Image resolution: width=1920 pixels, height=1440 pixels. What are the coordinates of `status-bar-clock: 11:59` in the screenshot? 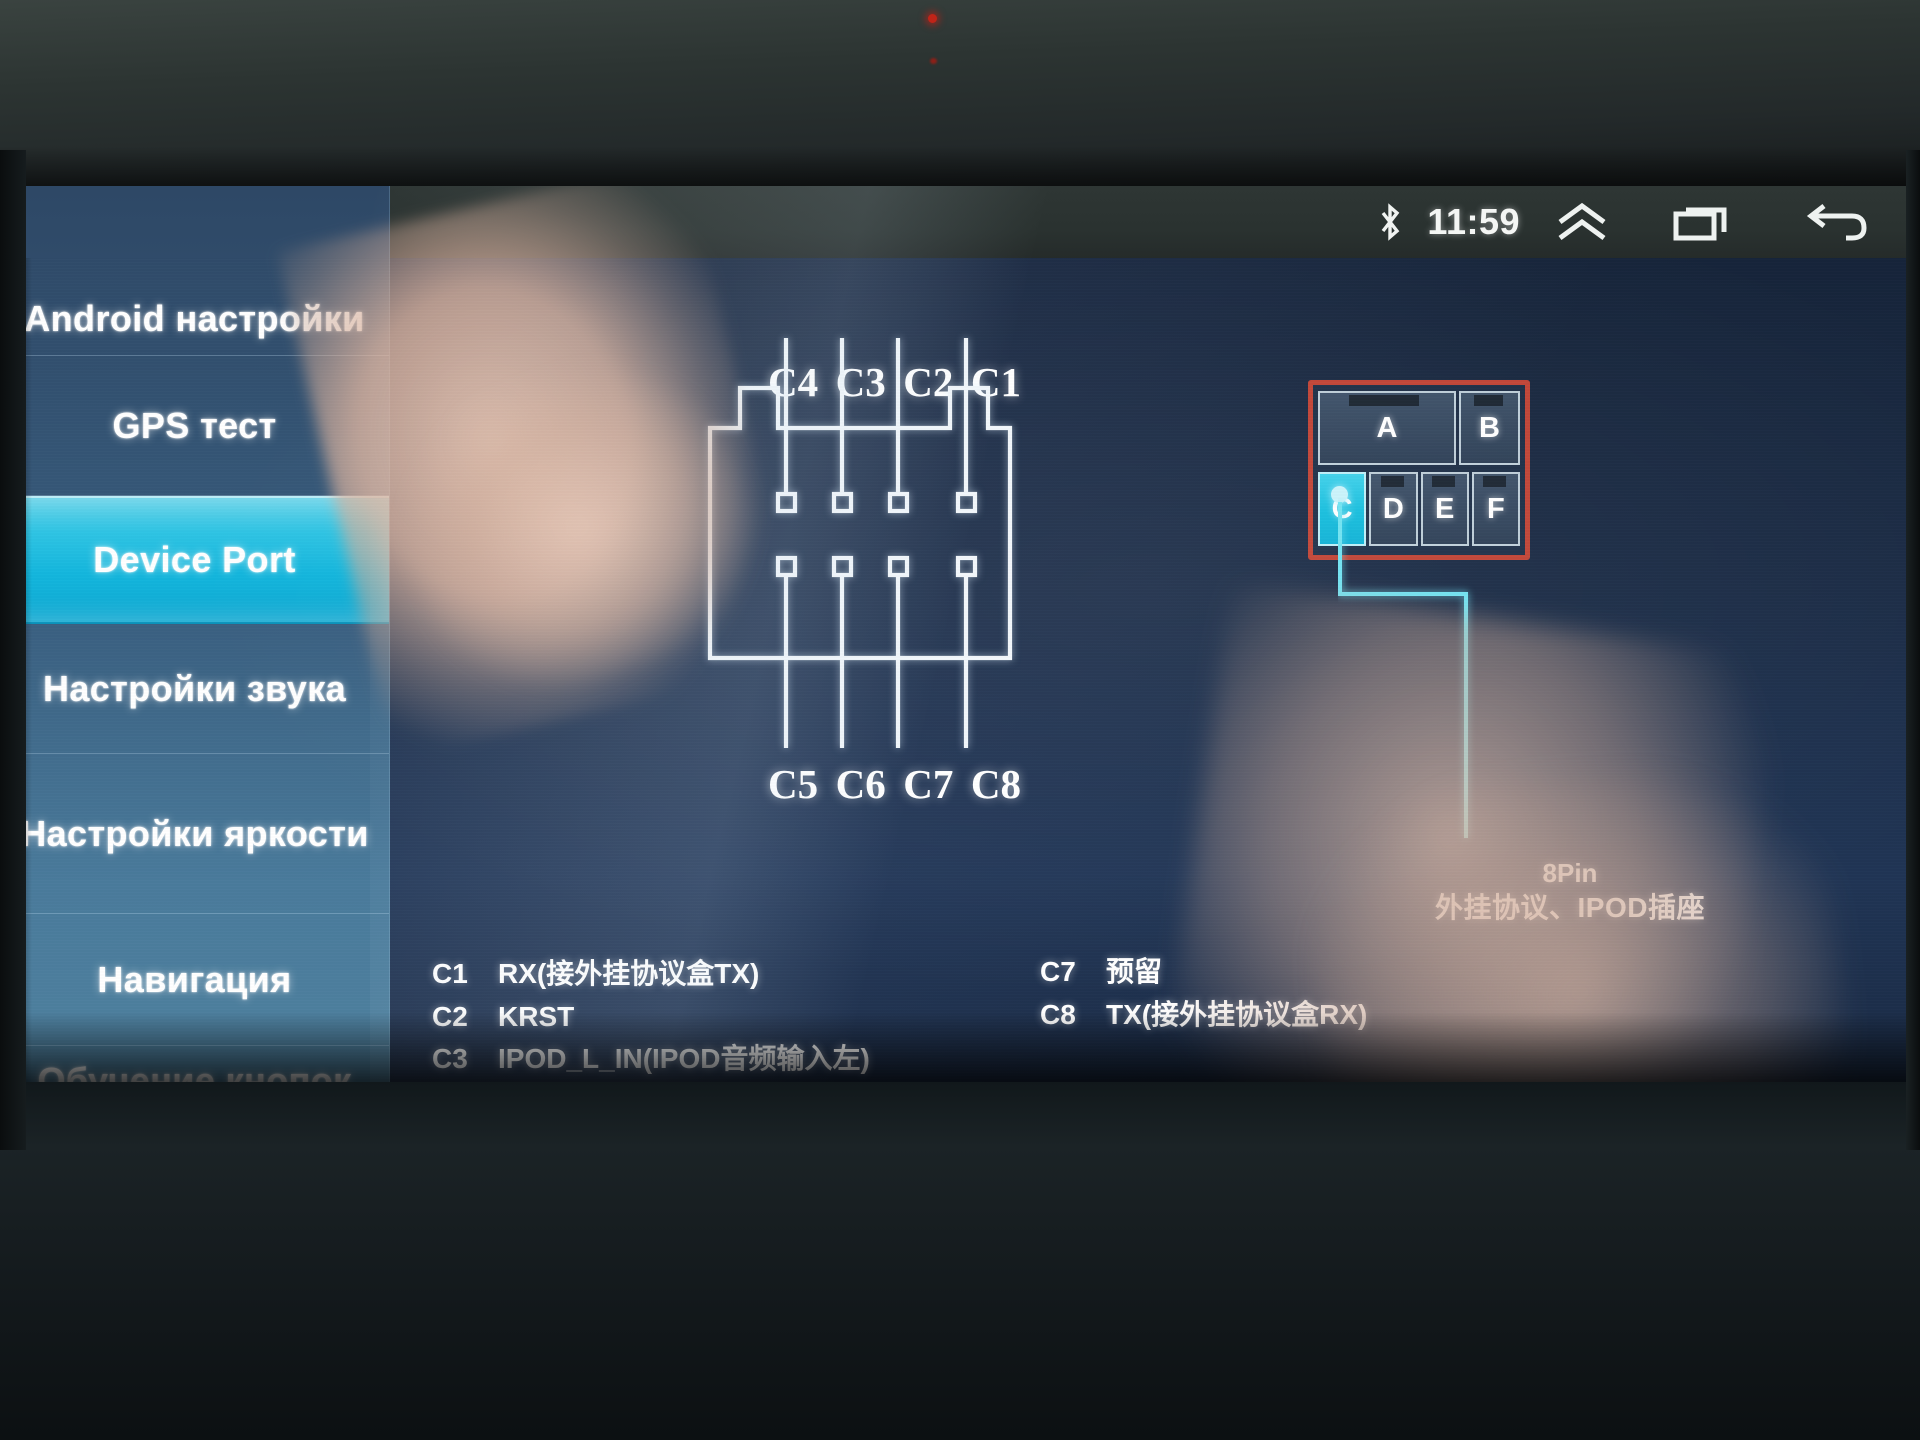 It's located at (1473, 221).